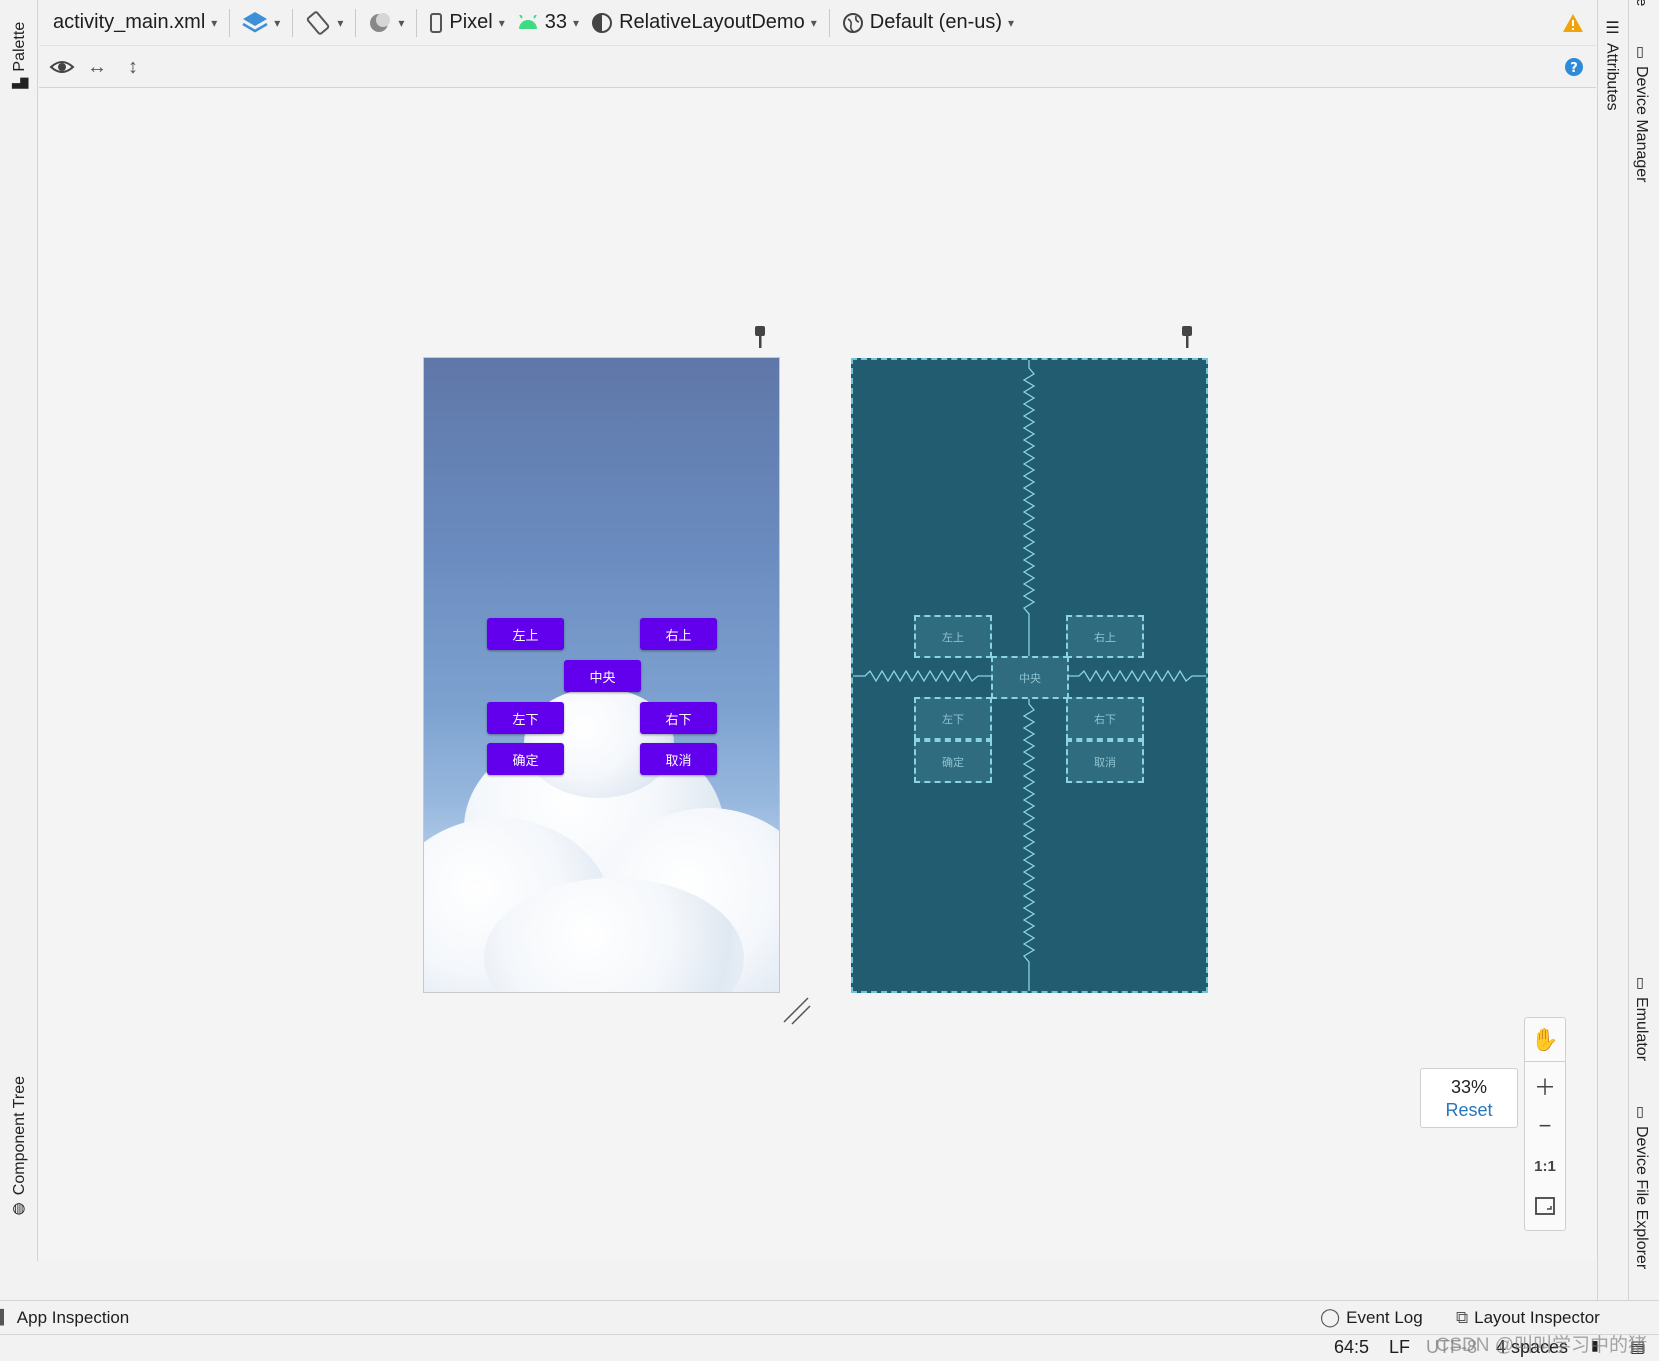 This screenshot has width=1659, height=1361. Describe the element at coordinates (602, 22) in the screenshot. I see `theme-icon` at that location.